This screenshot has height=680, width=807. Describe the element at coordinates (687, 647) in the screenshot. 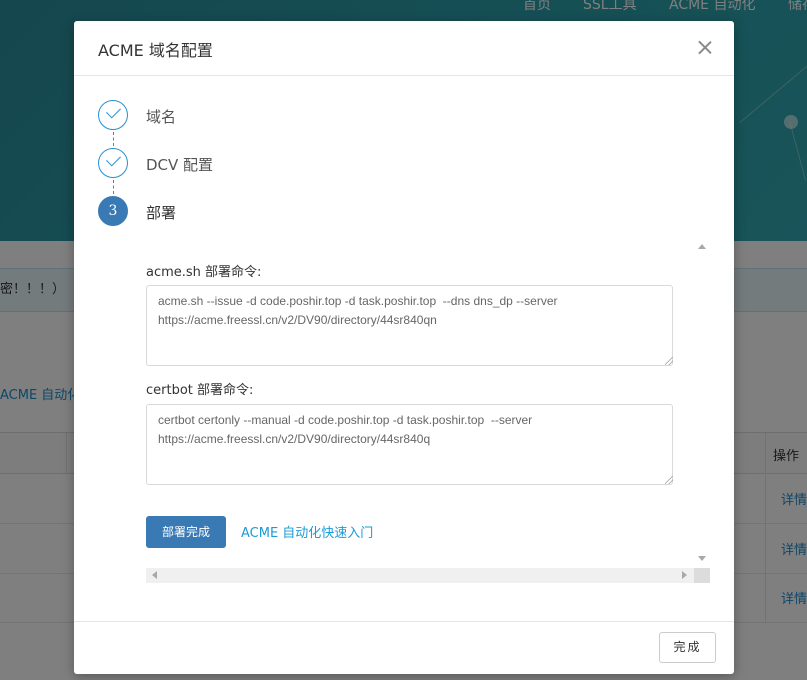

I see `finish-button: 完成` at that location.